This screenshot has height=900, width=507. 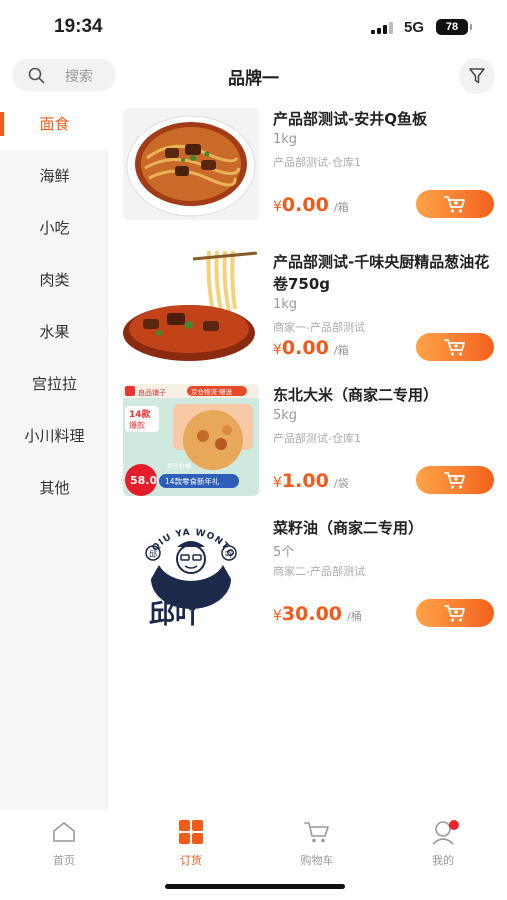 What do you see at coordinates (348, 528) in the screenshot?
I see `product-name: 菜籽油（商家二专用）` at bounding box center [348, 528].